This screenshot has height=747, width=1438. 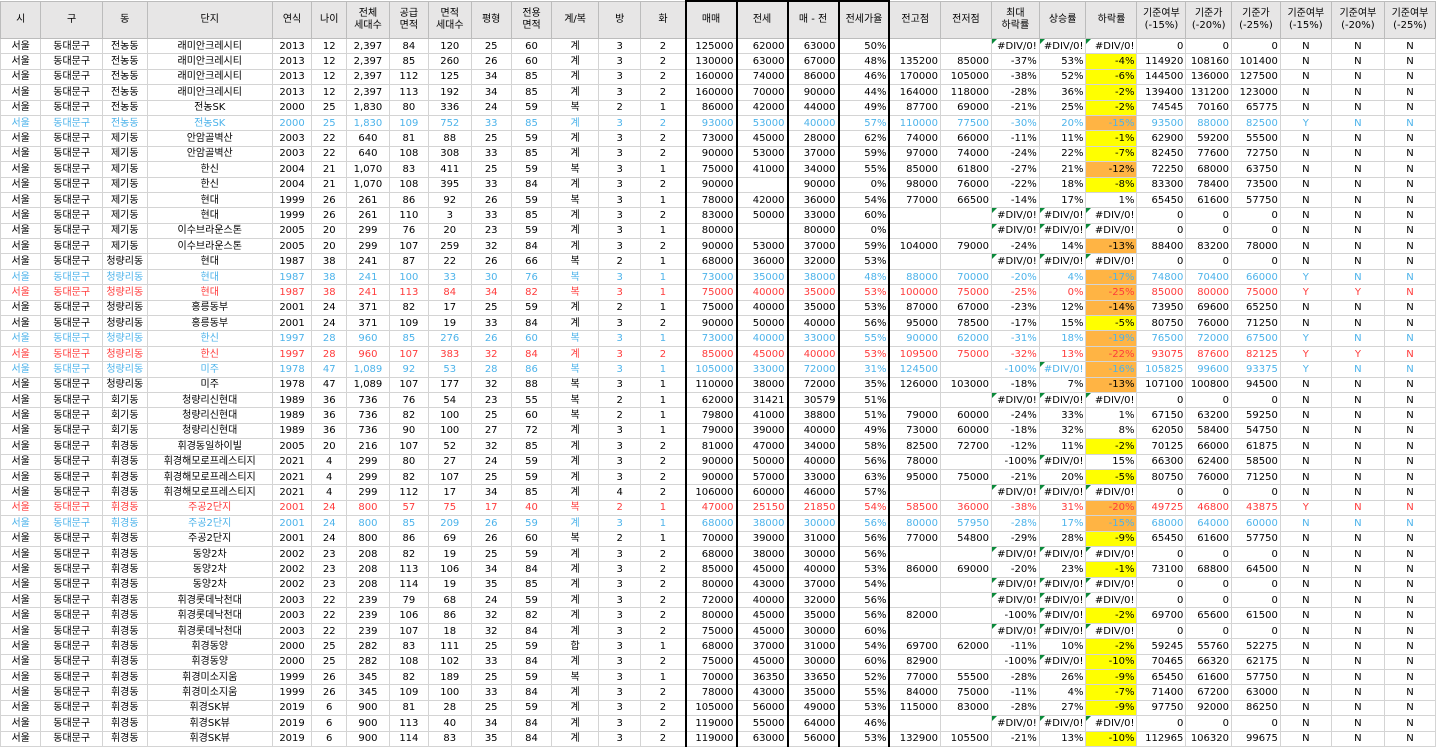 What do you see at coordinates (1062, 431) in the screenshot?
I see `table-cell: 32%` at bounding box center [1062, 431].